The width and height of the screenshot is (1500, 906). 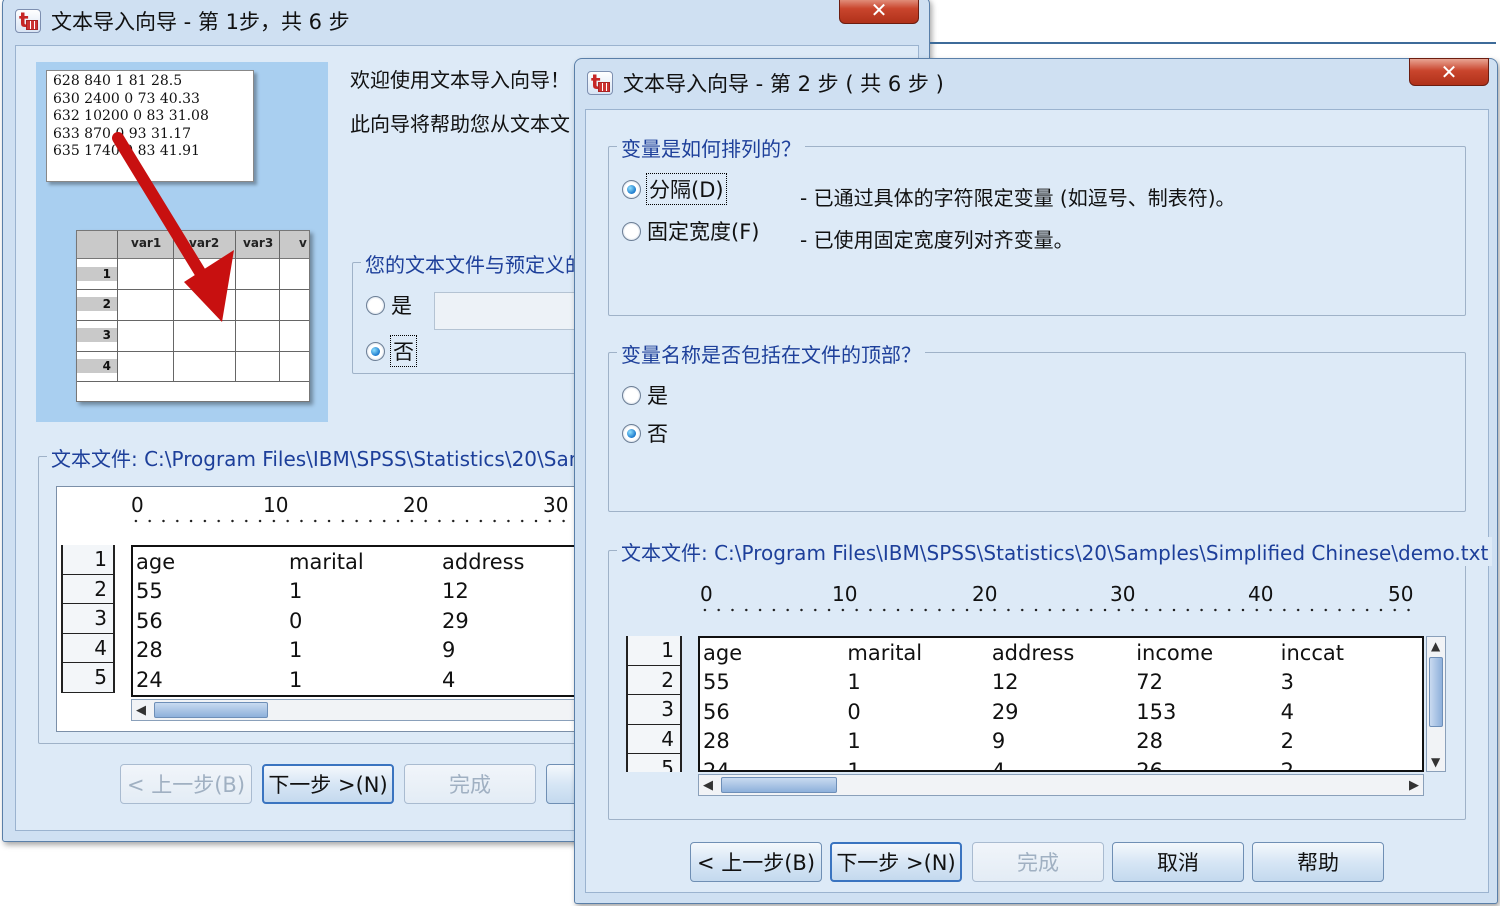 What do you see at coordinates (1312, 652) in the screenshot?
I see `cell: inccat` at bounding box center [1312, 652].